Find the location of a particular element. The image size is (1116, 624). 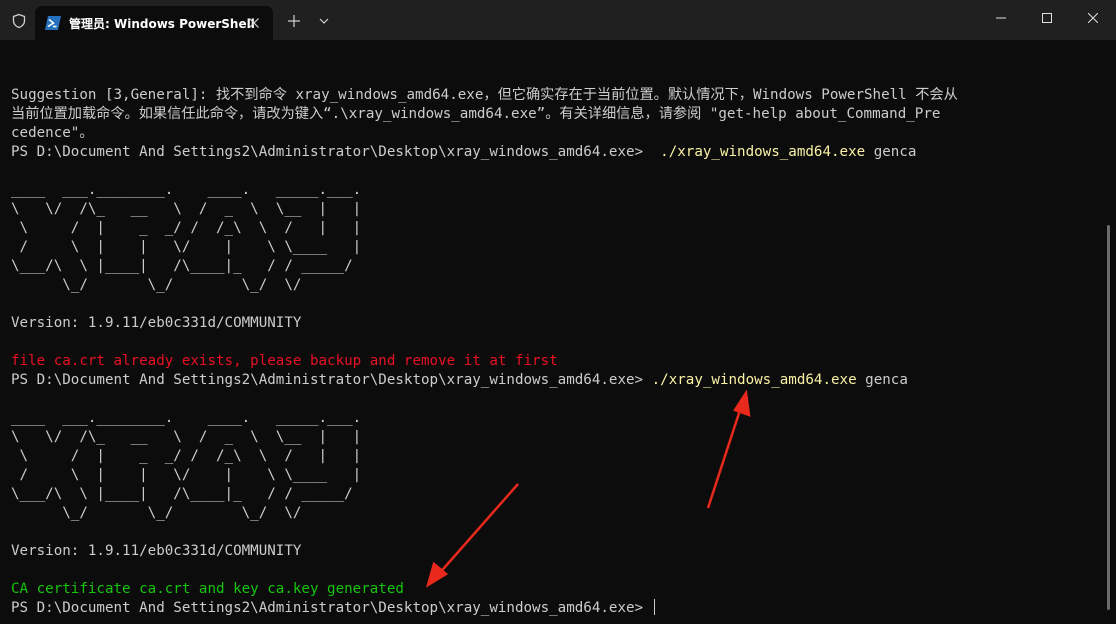

minimize-icon is located at coordinates (1001, 18).